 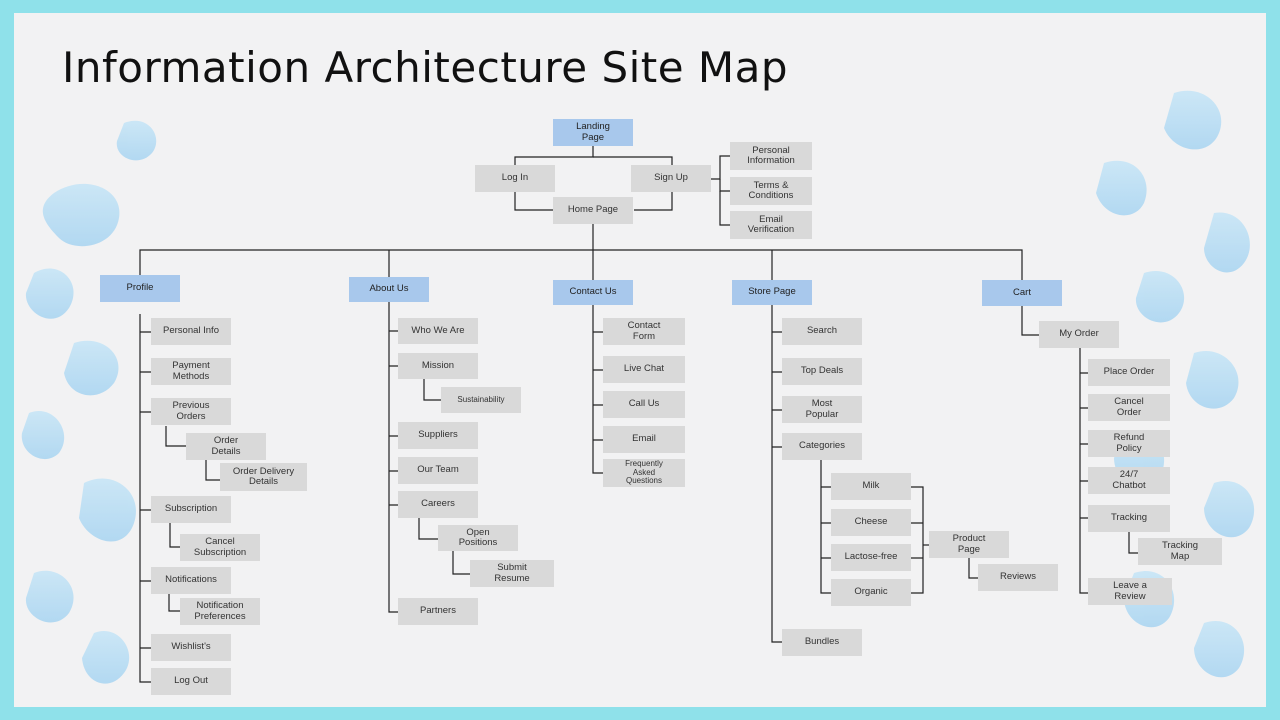 I want to click on node-chatbot: 24/7 Chatbot, so click(x=1129, y=480).